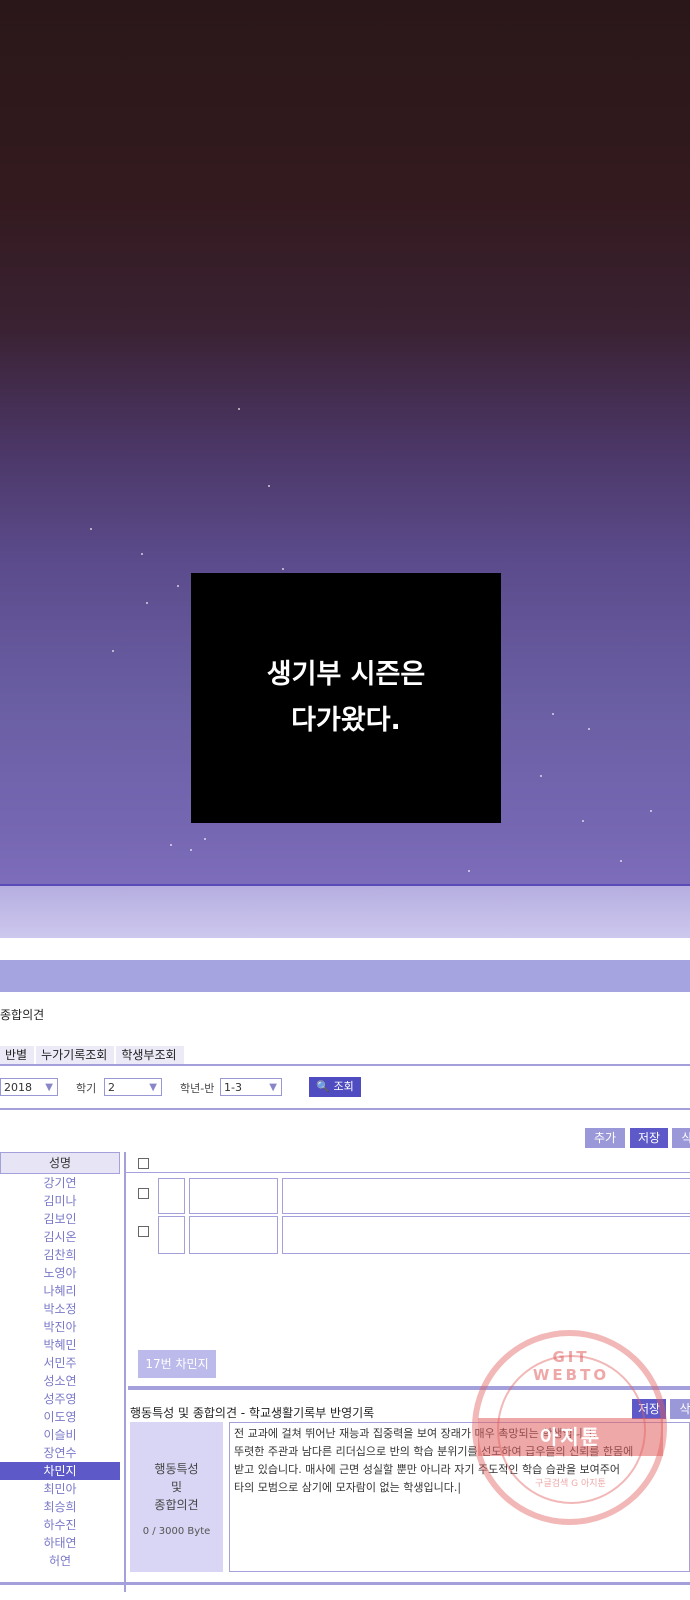 The image size is (690, 1600). I want to click on column-divider, so click(125, 1372).